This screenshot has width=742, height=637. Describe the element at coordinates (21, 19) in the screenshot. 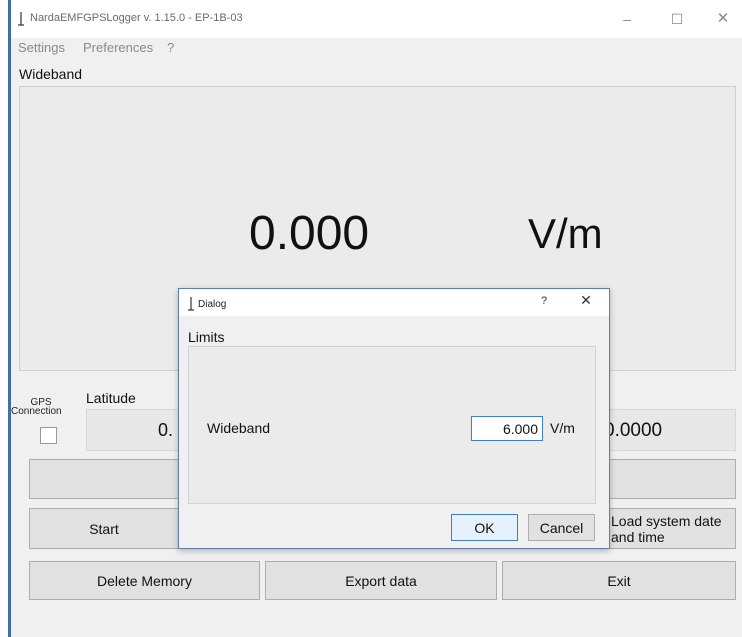

I see `app-icon` at that location.